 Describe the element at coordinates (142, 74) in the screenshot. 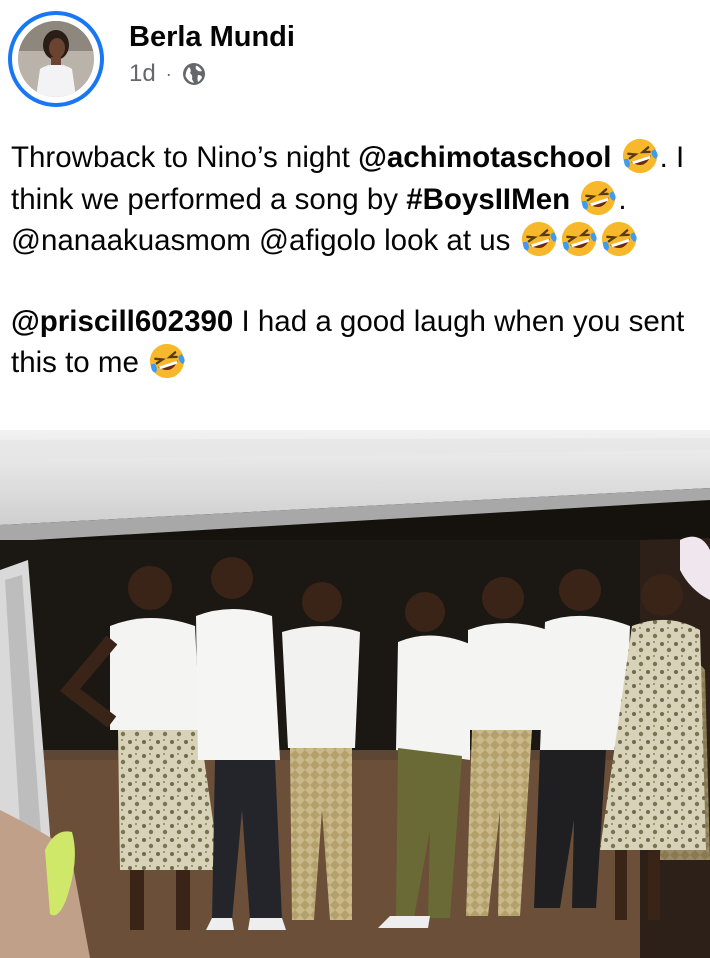

I see `post-time: 1d` at that location.